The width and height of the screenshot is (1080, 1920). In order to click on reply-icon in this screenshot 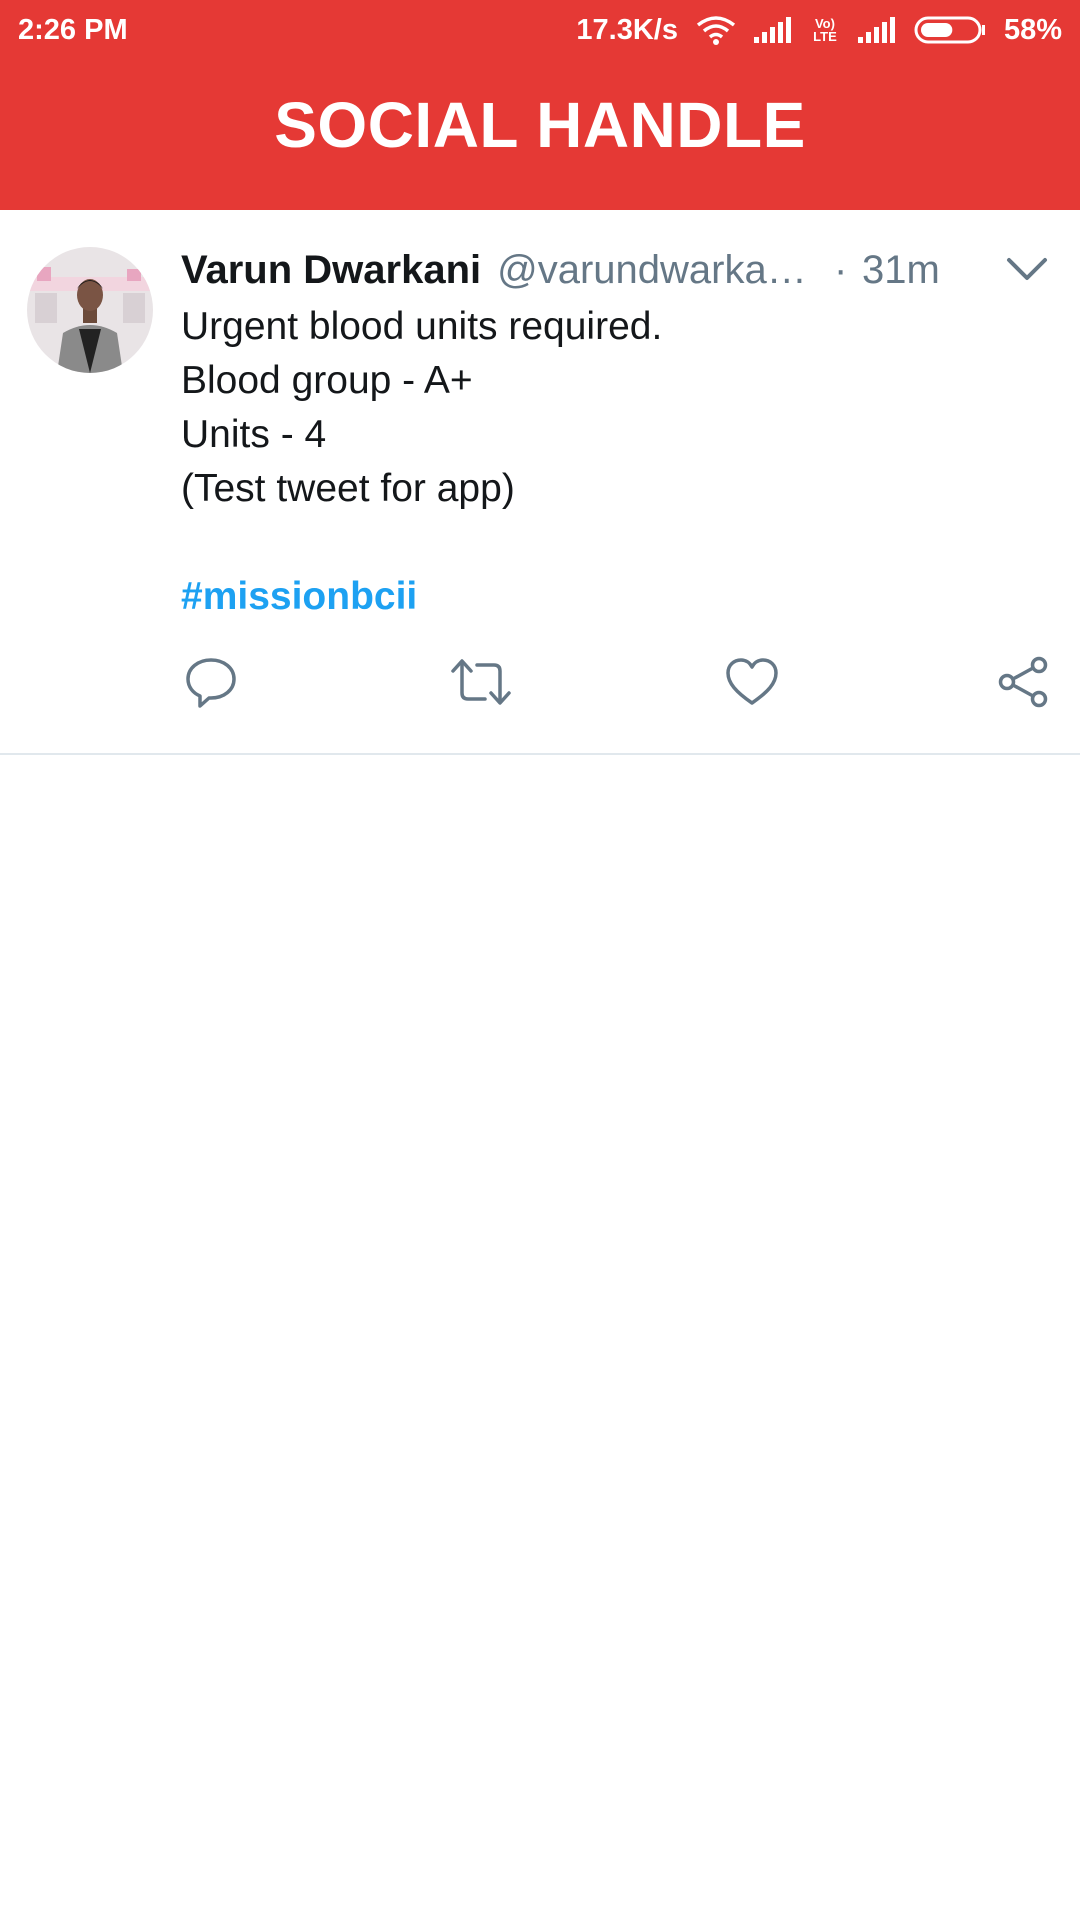, I will do `click(211, 683)`.